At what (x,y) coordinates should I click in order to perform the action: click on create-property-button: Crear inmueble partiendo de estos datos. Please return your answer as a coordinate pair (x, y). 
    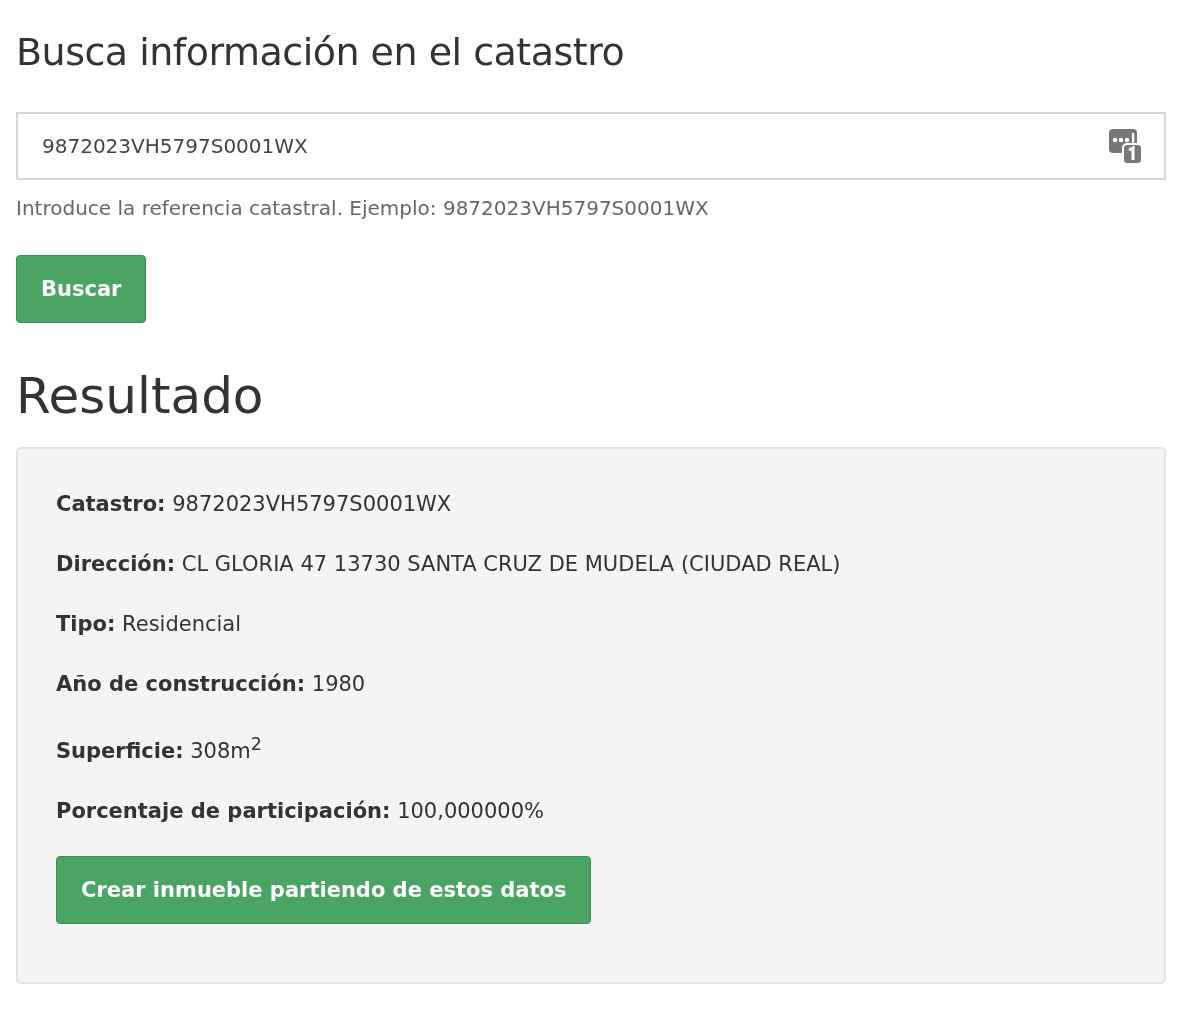
    Looking at the image, I should click on (324, 890).